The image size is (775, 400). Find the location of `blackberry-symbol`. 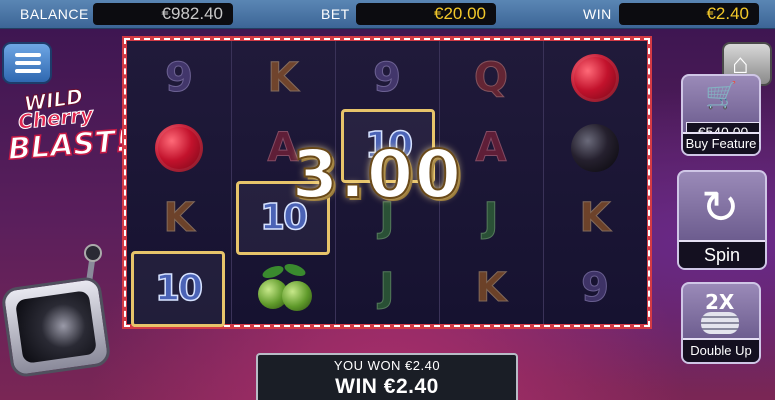

blackberry-symbol is located at coordinates (595, 148).